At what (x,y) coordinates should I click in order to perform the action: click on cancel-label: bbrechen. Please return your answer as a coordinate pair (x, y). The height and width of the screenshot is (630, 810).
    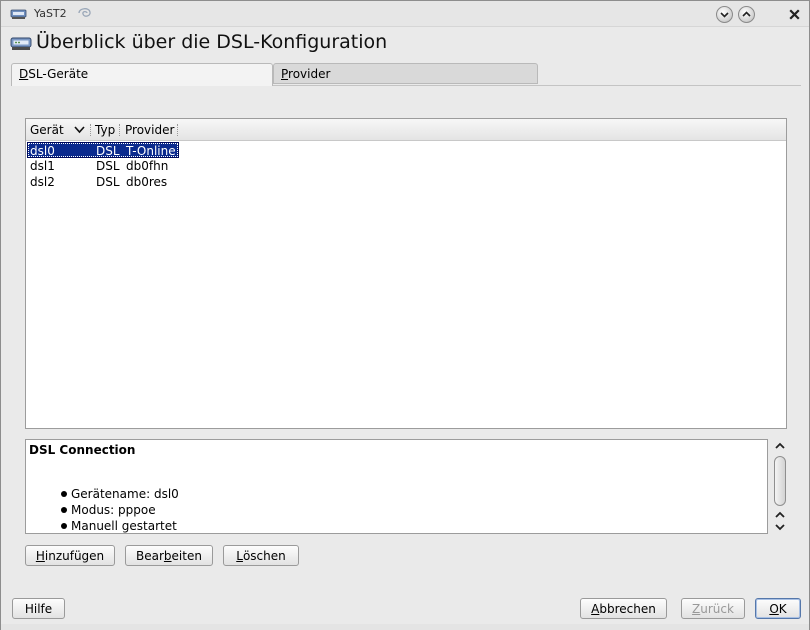
    Looking at the image, I should click on (627, 608).